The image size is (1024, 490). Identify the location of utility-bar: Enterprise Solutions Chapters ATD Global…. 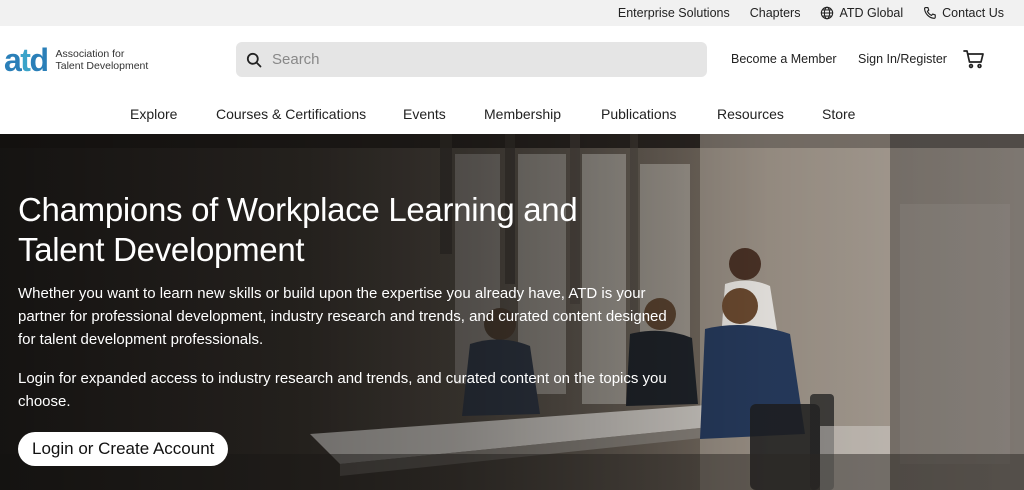
(512, 13).